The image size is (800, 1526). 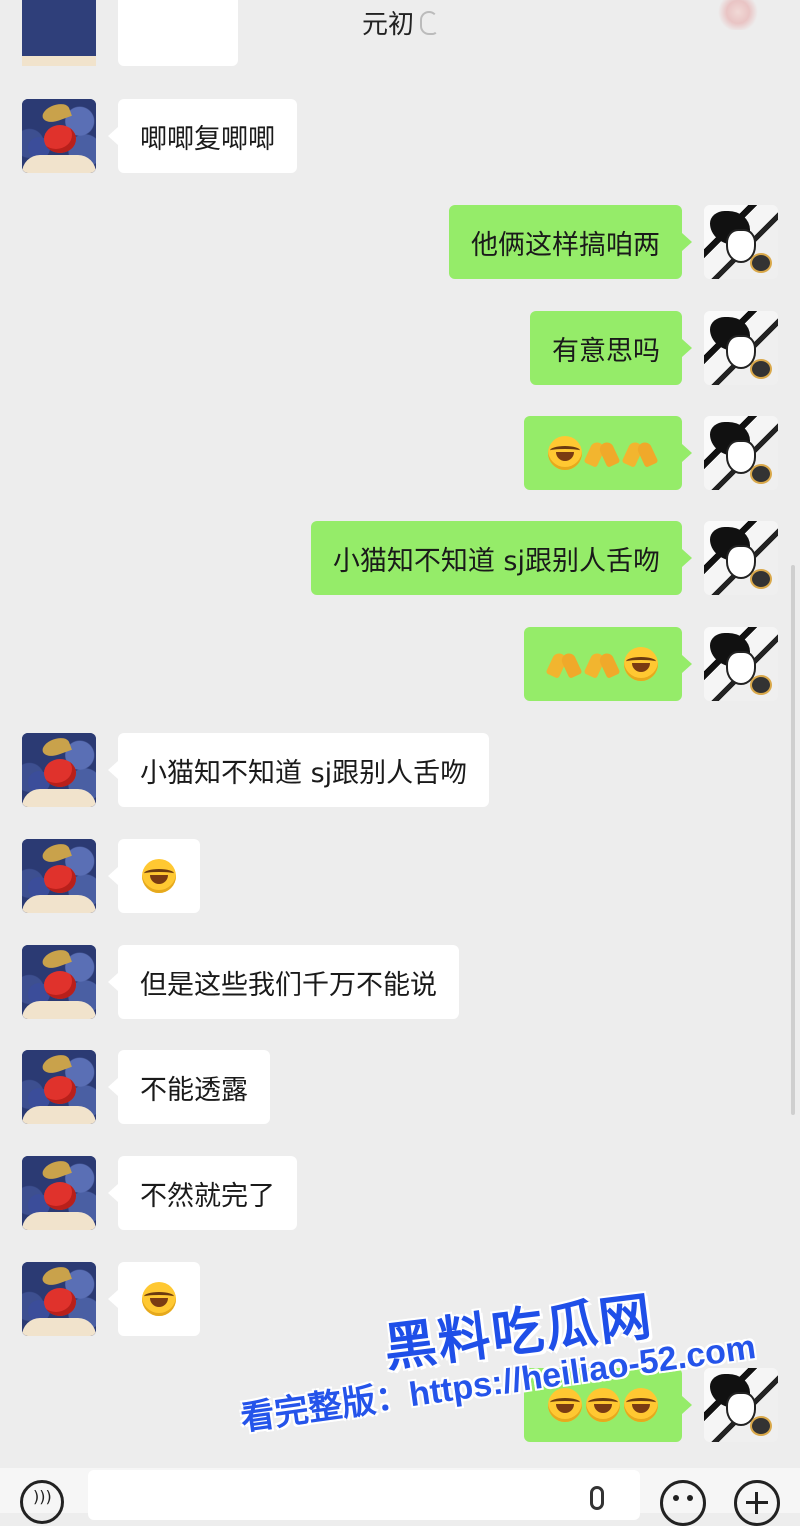 I want to click on mic-icon, so click(x=597, y=1498).